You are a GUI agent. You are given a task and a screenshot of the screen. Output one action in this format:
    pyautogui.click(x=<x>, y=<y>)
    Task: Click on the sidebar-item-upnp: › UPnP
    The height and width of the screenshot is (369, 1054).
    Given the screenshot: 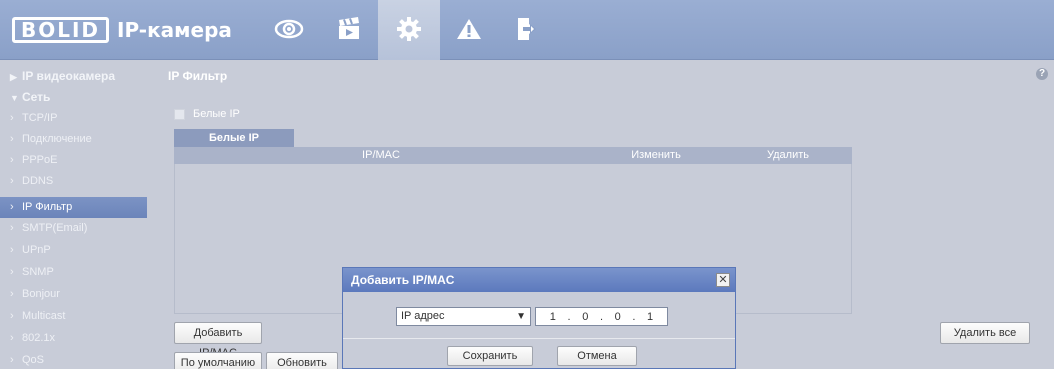 What is the action you would take?
    pyautogui.click(x=73, y=250)
    